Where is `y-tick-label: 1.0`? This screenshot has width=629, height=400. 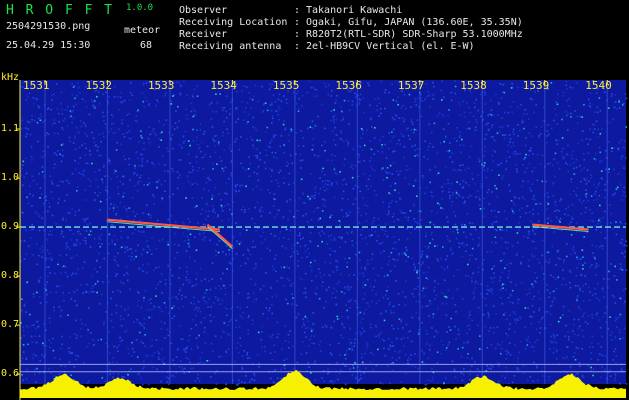
y-tick-label: 1.0 is located at coordinates (10, 178).